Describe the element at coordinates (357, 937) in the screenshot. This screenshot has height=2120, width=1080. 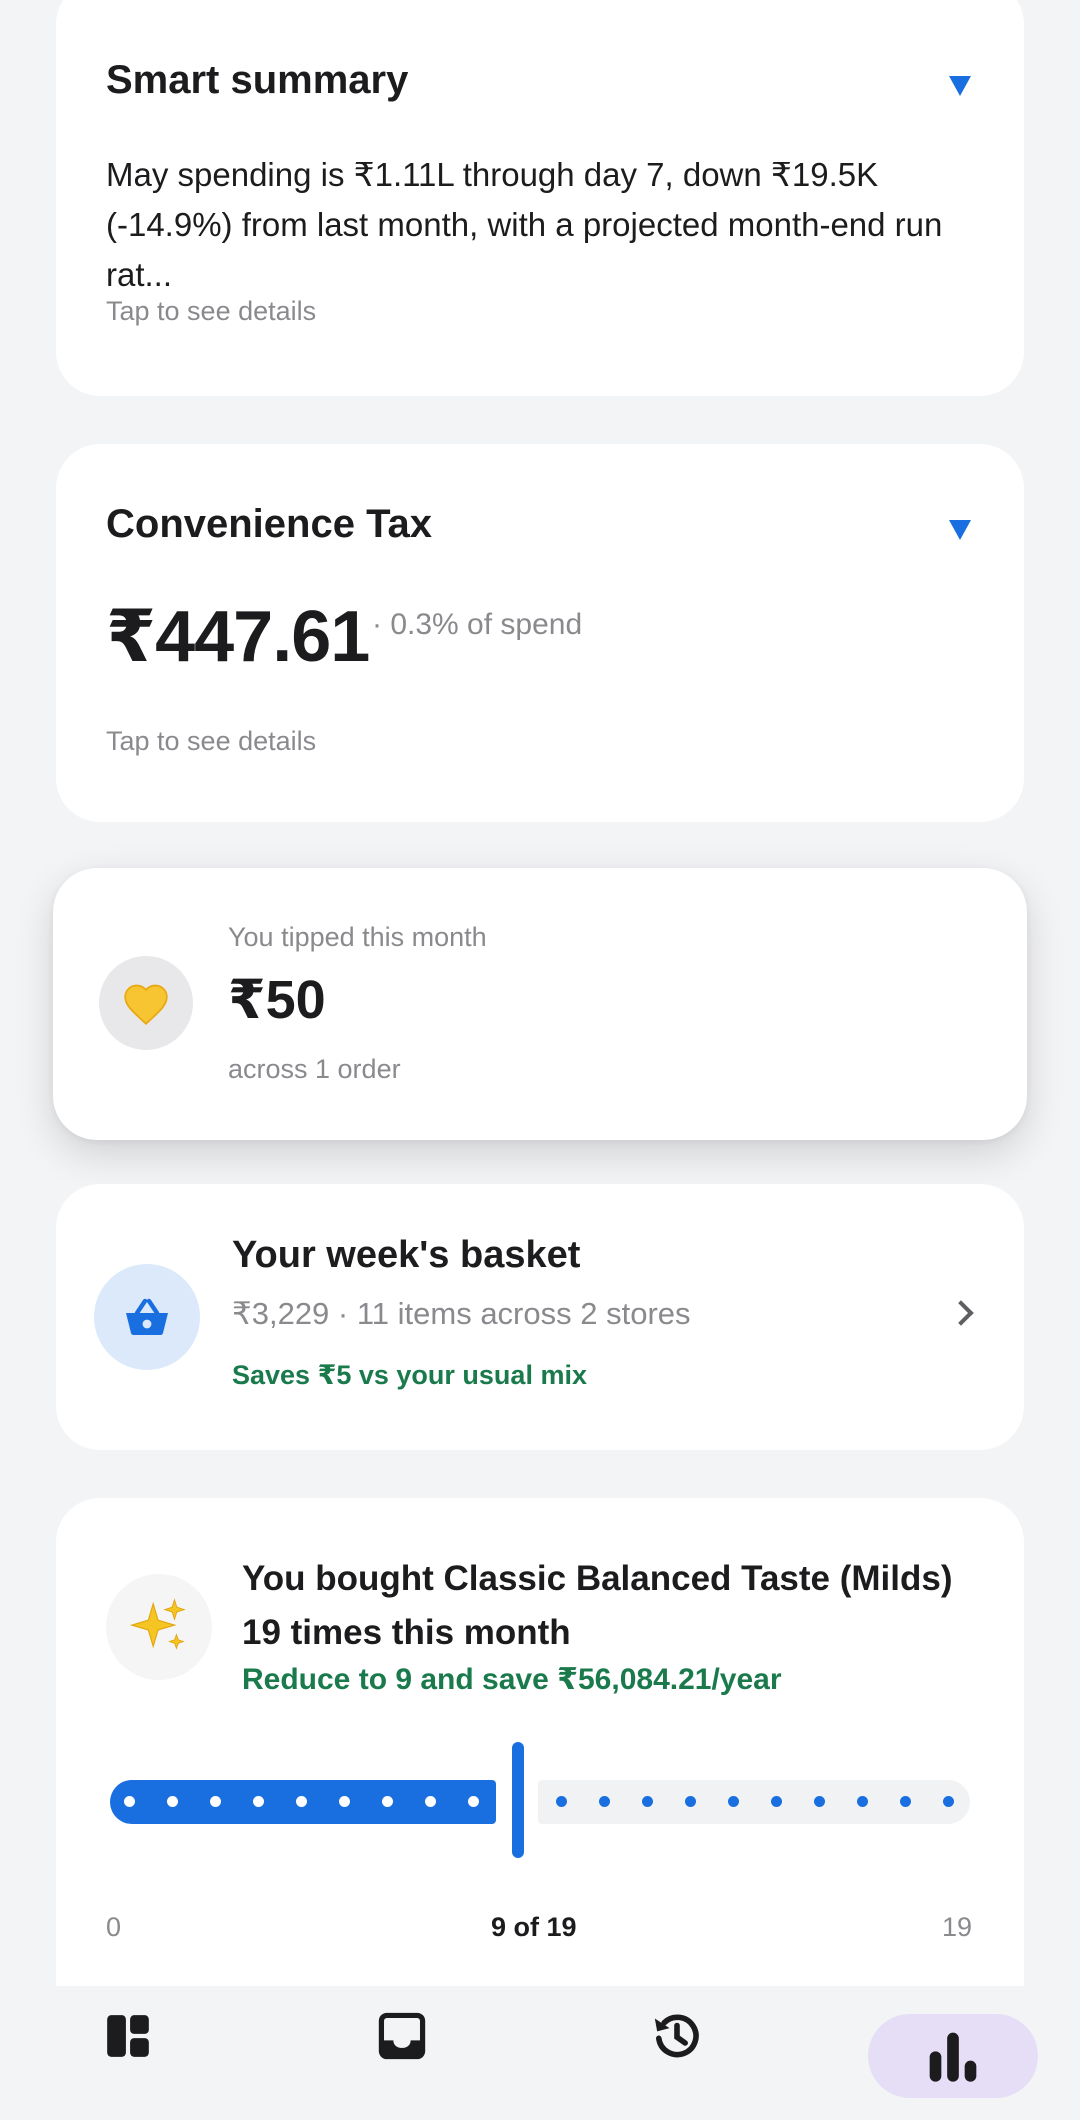
I see `tips-label: You tipped this month` at that location.